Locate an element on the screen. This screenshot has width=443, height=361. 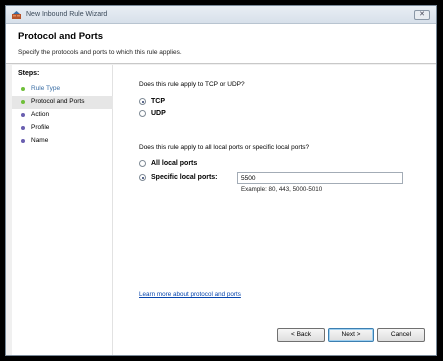
step-label: Action is located at coordinates (40, 114).